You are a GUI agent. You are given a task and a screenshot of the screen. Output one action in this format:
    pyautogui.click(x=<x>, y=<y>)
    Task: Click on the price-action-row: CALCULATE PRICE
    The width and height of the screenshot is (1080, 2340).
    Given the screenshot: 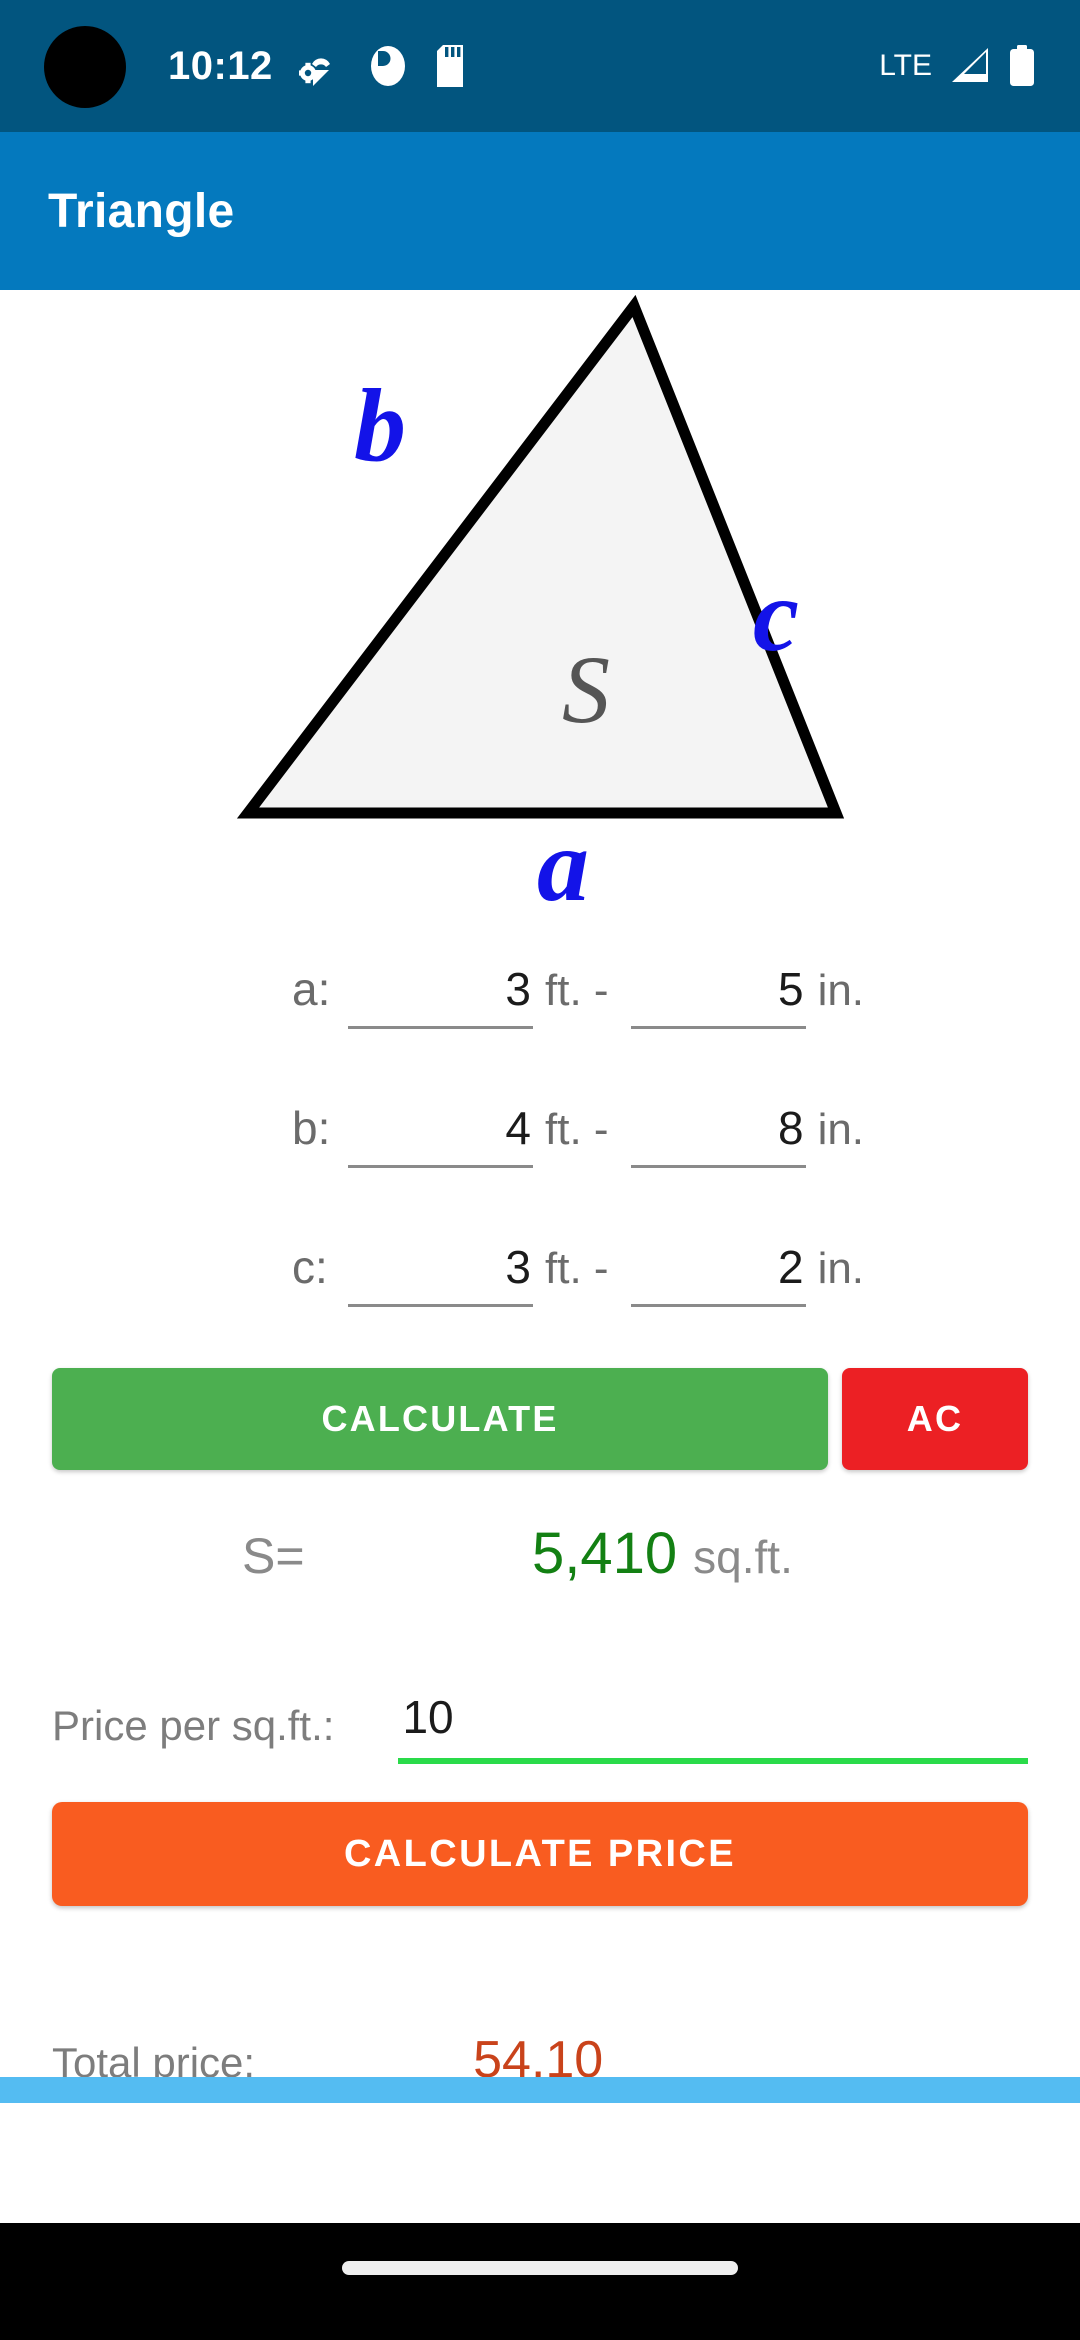 What is the action you would take?
    pyautogui.click(x=540, y=1854)
    